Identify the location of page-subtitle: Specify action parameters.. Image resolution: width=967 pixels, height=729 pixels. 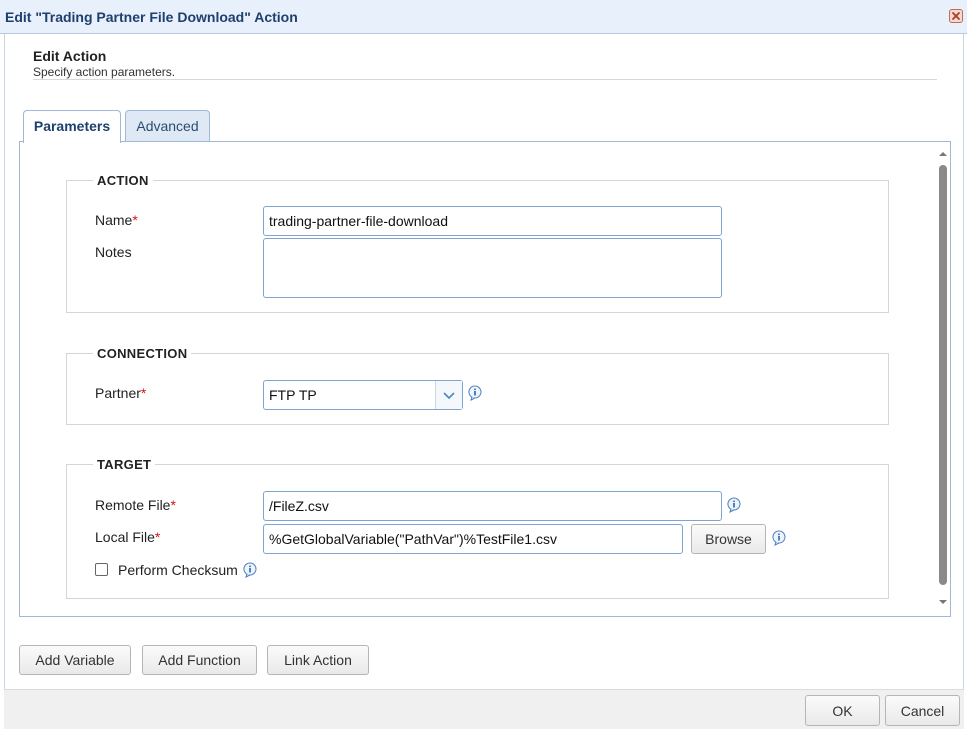
(104, 72).